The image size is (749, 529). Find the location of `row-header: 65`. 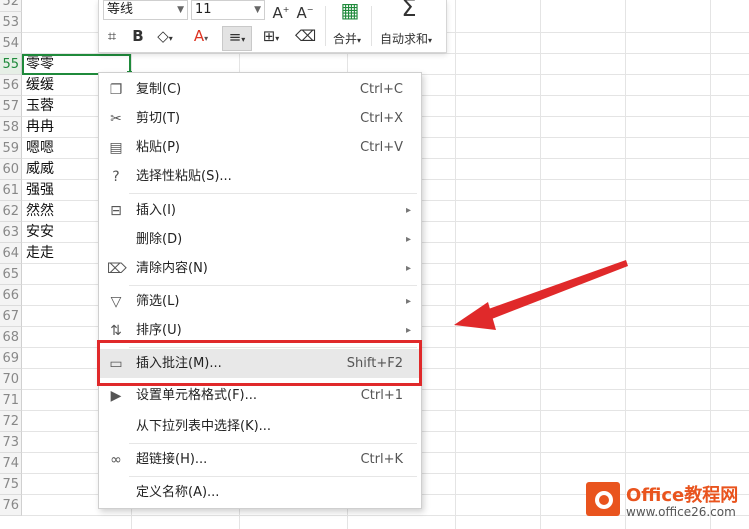

row-header: 65 is located at coordinates (11, 274).